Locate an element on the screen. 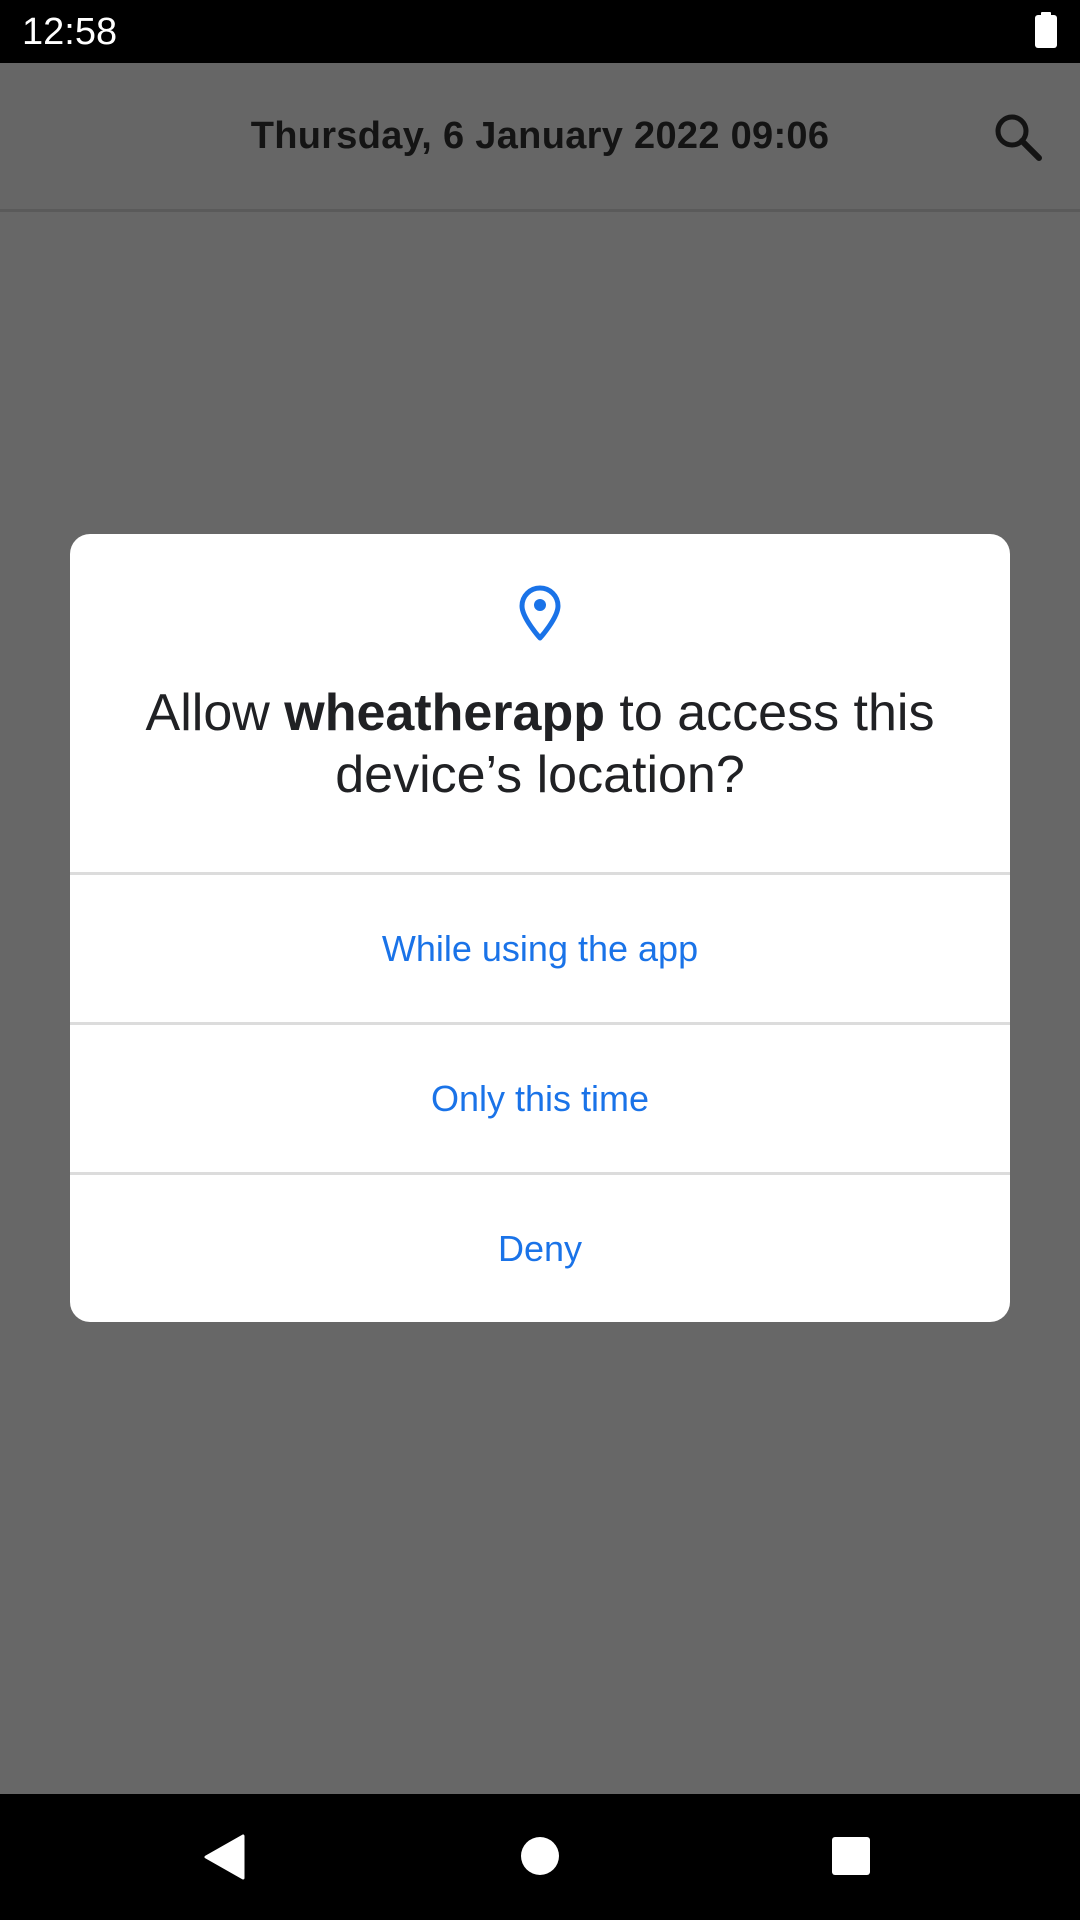 The image size is (1080, 1920). deny-button: Deny is located at coordinates (540, 1248).